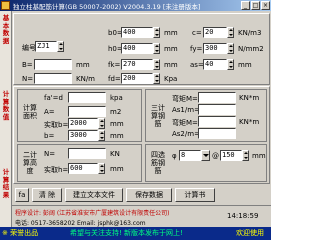 The image size is (320, 240). I want to click on b0-input: 400, so click(137, 32).